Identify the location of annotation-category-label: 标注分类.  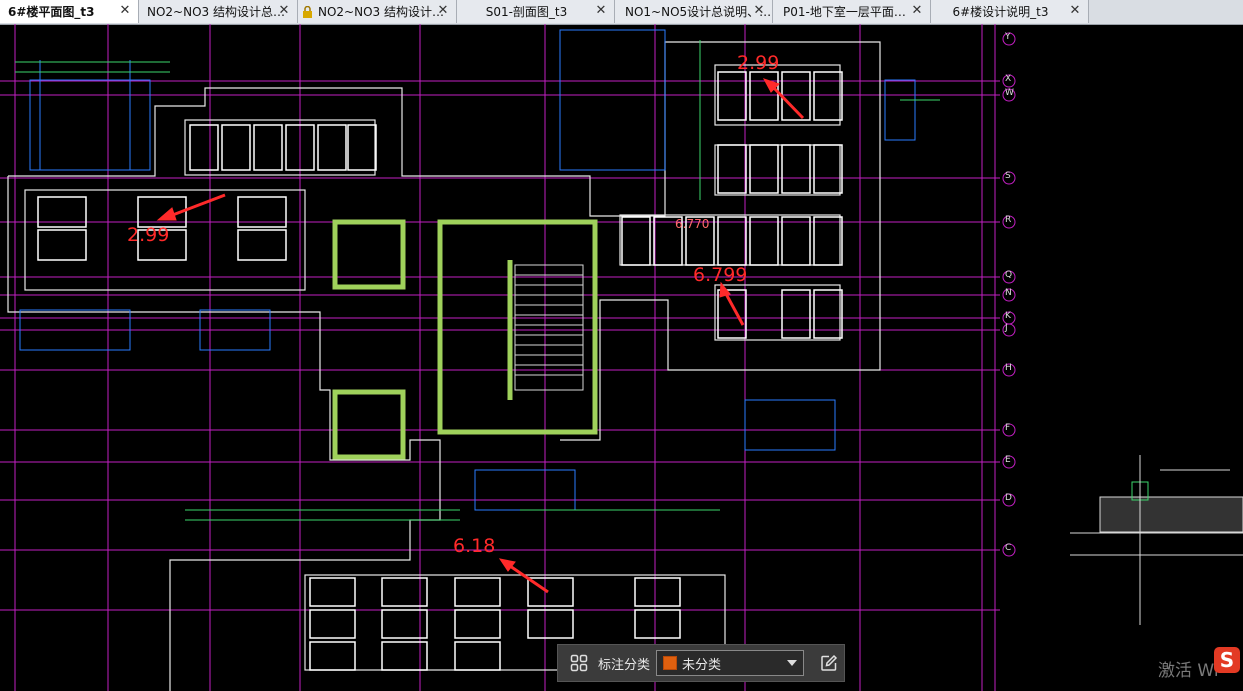
(624, 665).